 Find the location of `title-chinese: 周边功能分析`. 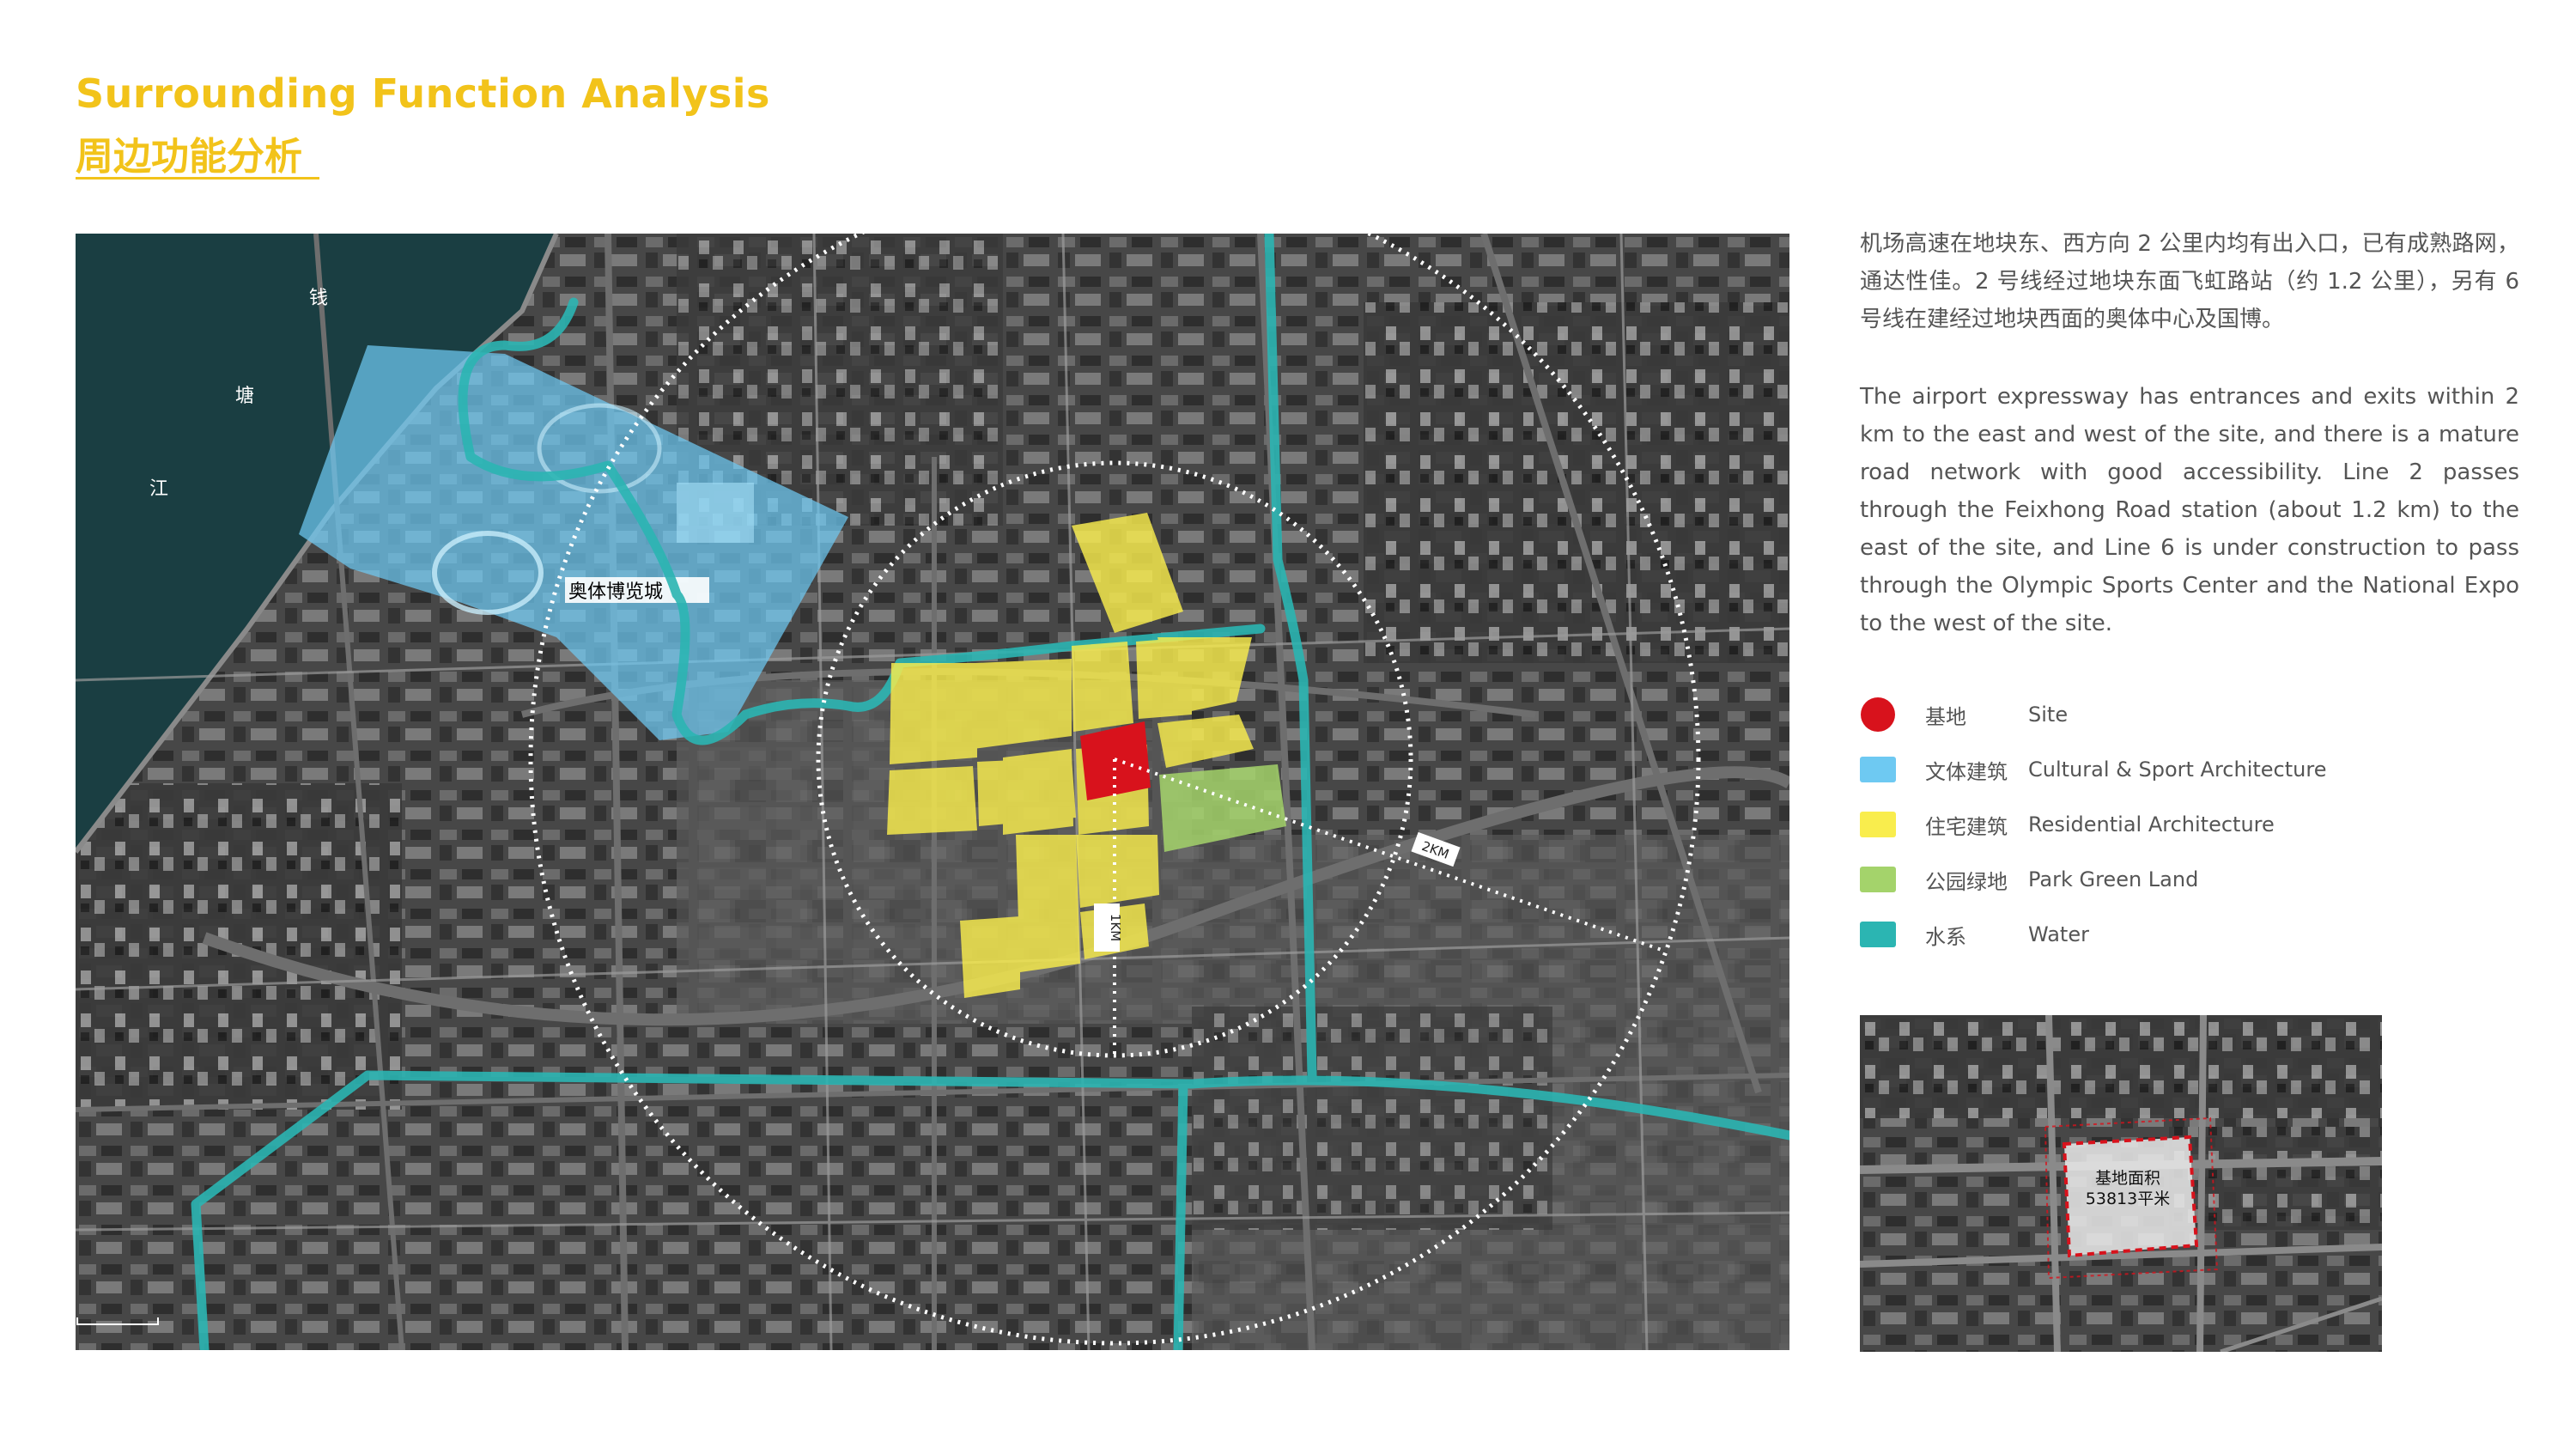

title-chinese: 周边功能分析 is located at coordinates (189, 157).